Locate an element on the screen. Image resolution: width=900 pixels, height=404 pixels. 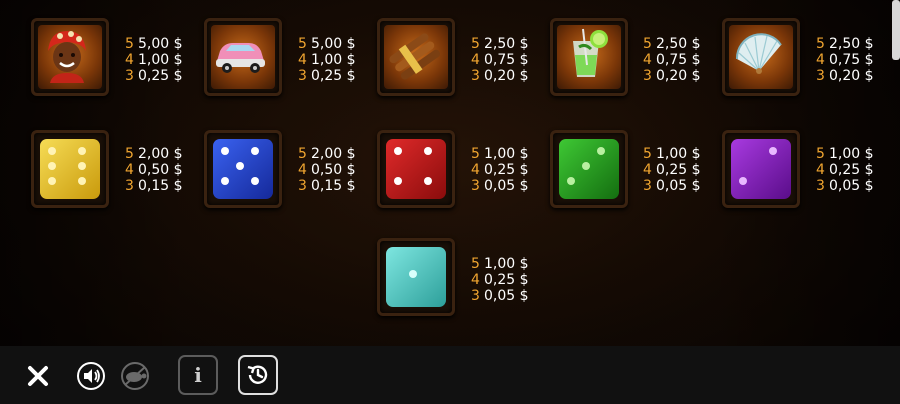
paytable-die-red: 5 1,00 $ 4 0,25 $ 3 0,05 $ is located at coordinates (510, 170).